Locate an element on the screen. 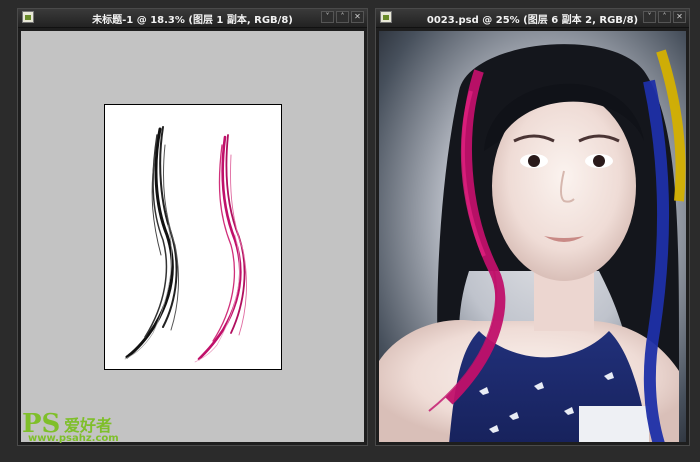  window-title: 未标题-1 @ 18.3% (图层 1 副本, RGB/8) is located at coordinates (192, 20).